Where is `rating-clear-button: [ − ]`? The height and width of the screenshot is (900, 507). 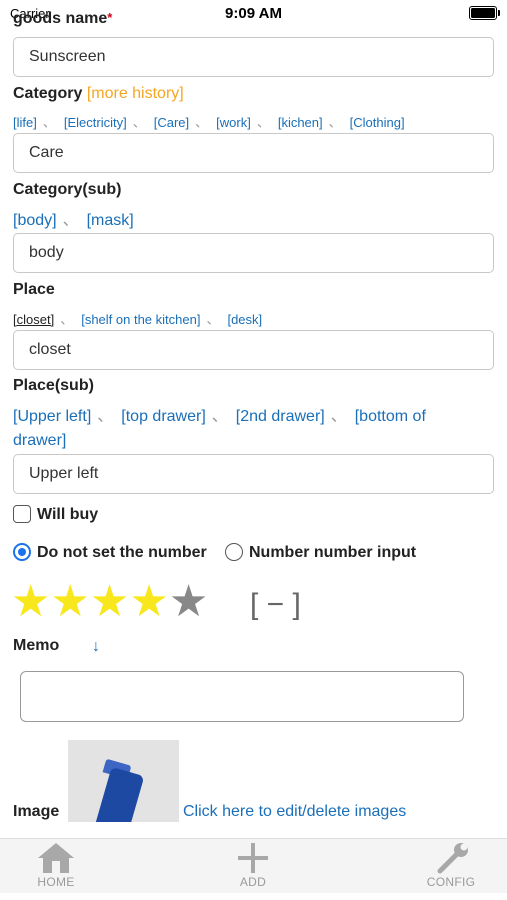 rating-clear-button: [ − ] is located at coordinates (275, 605).